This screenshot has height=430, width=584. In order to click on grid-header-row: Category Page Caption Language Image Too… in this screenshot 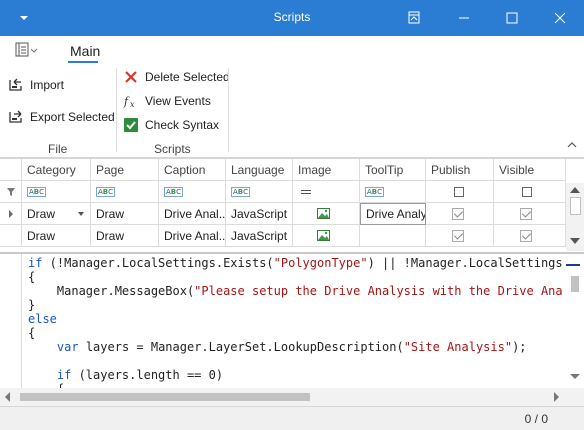, I will do `click(283, 170)`.